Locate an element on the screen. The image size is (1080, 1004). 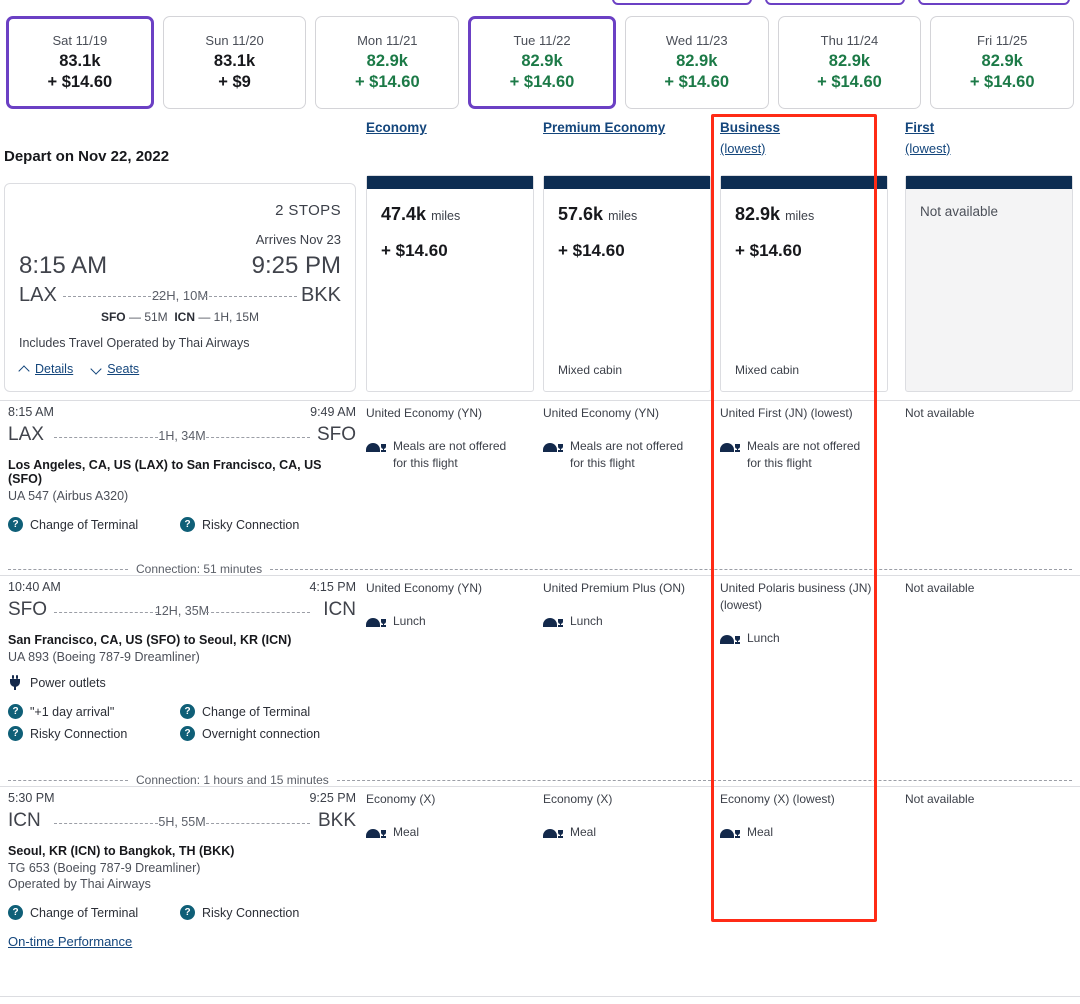
cabin-link-economy: Economy is located at coordinates (450, 128).